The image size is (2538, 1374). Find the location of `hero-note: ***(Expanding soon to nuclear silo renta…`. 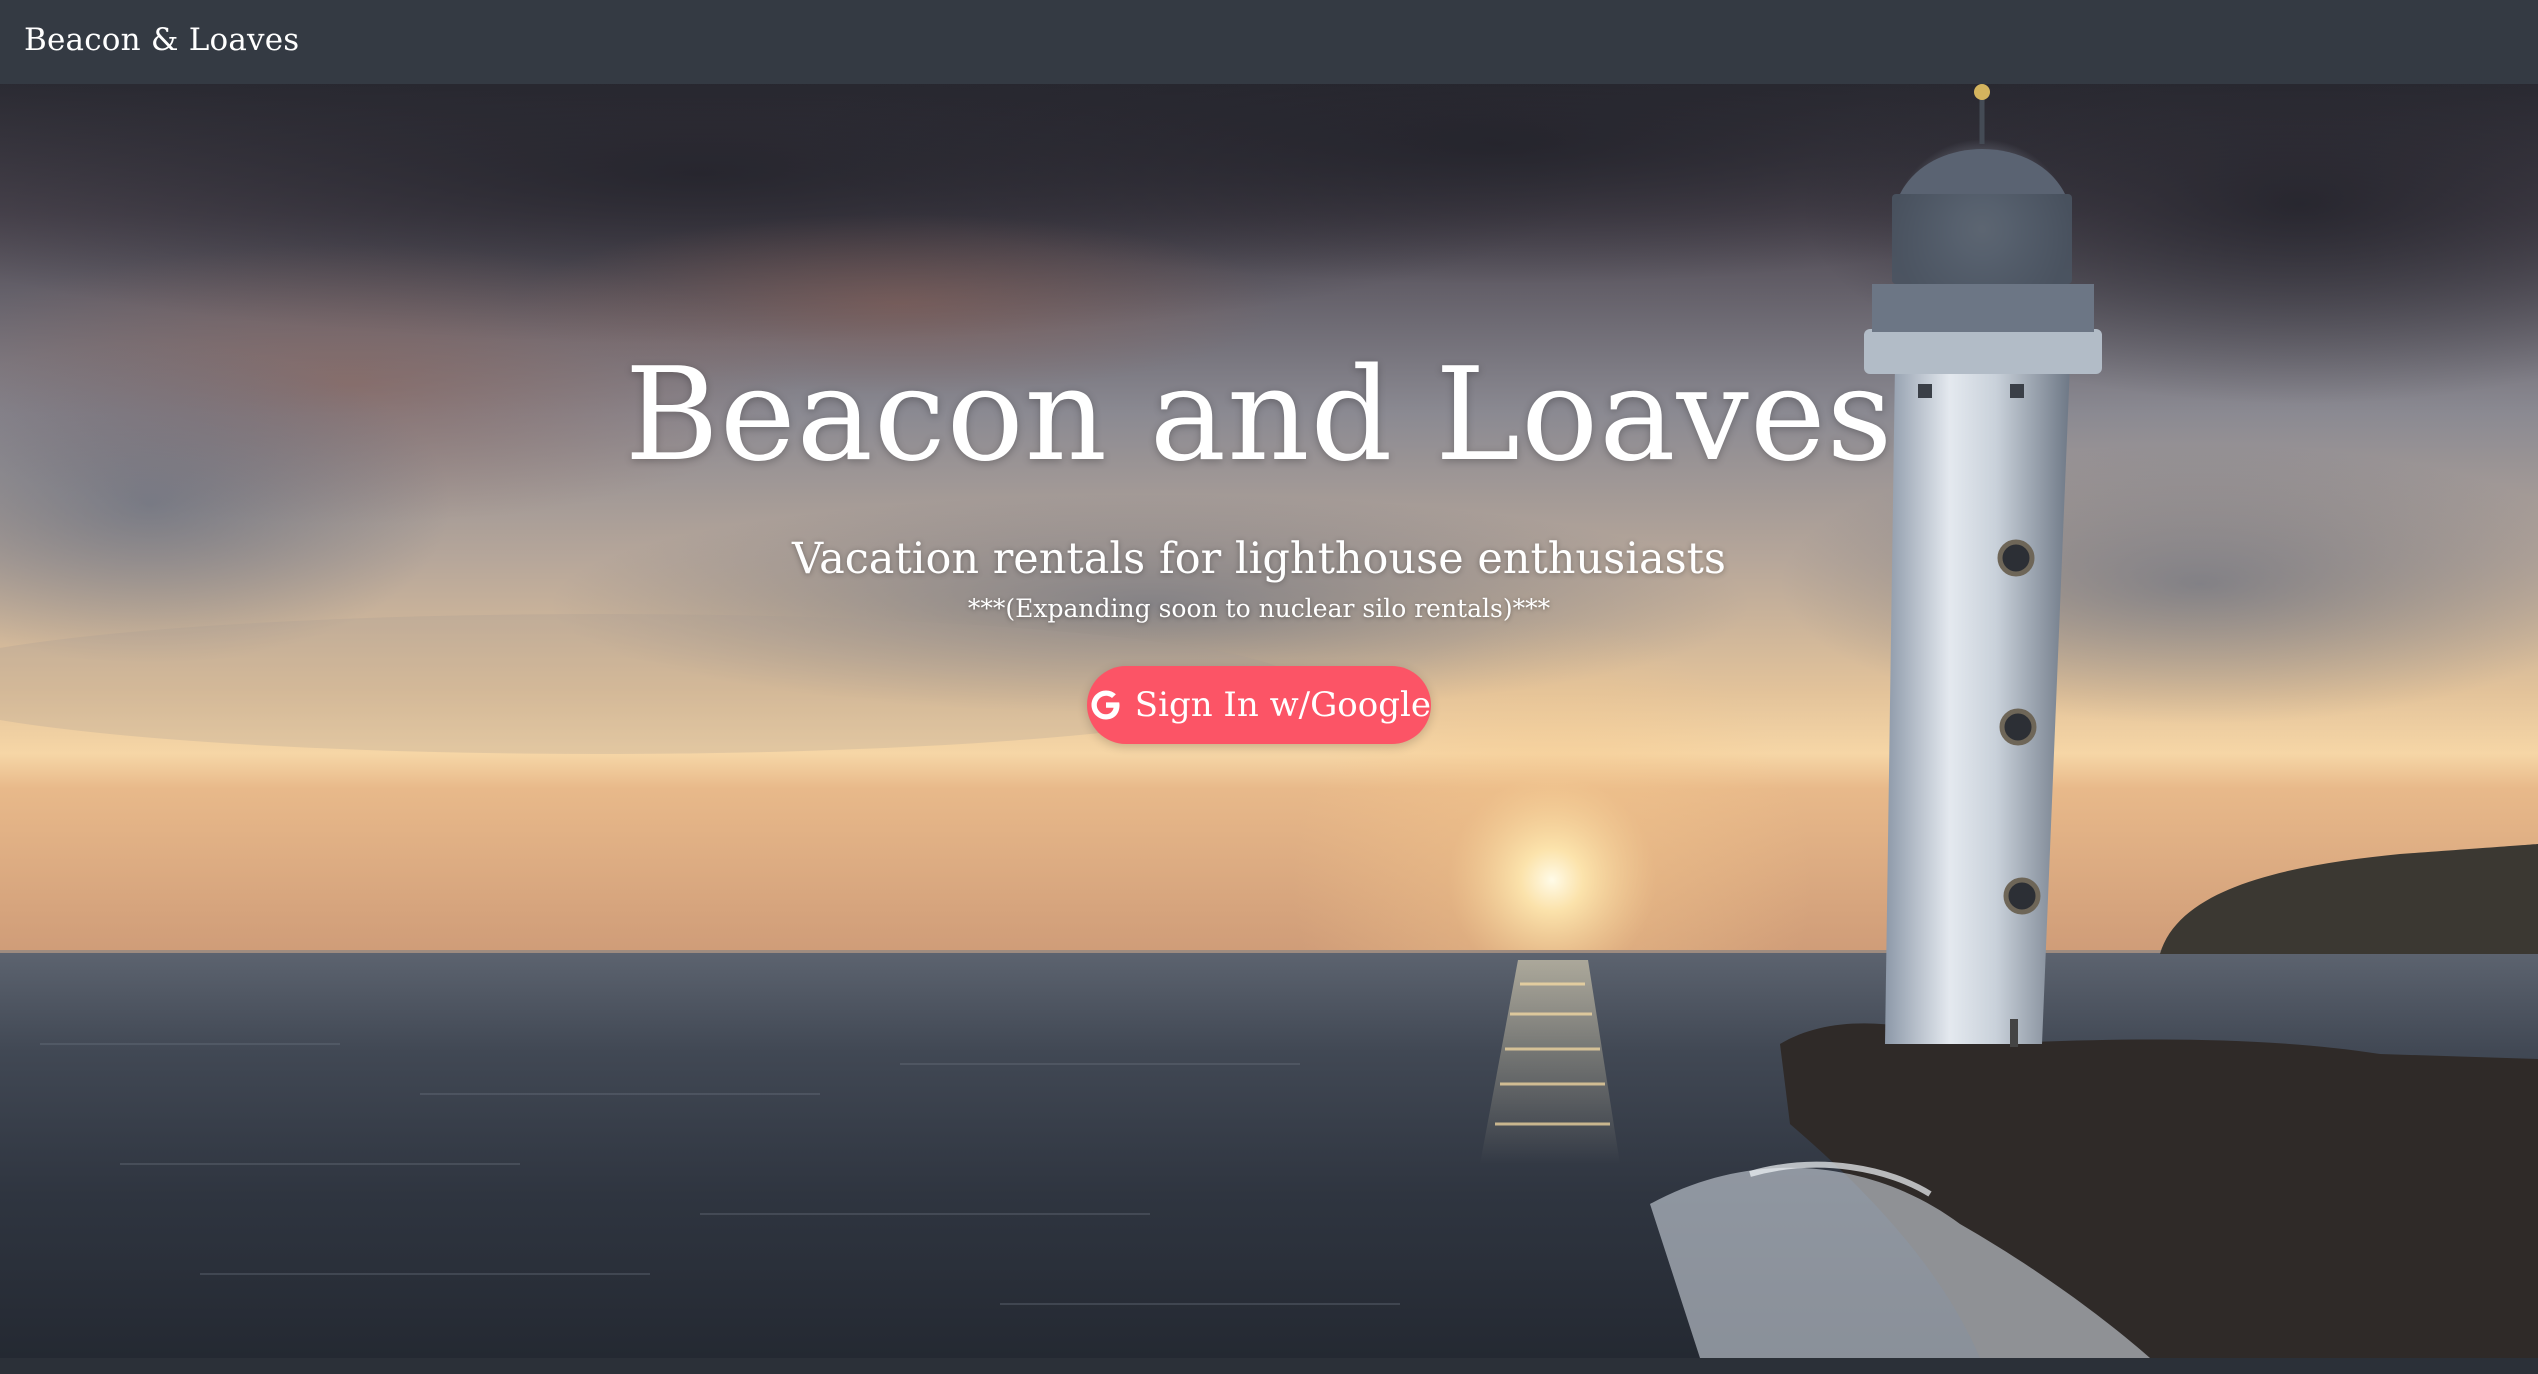

hero-note: ***(Expanding soon to nuclear silo renta… is located at coordinates (1259, 608).